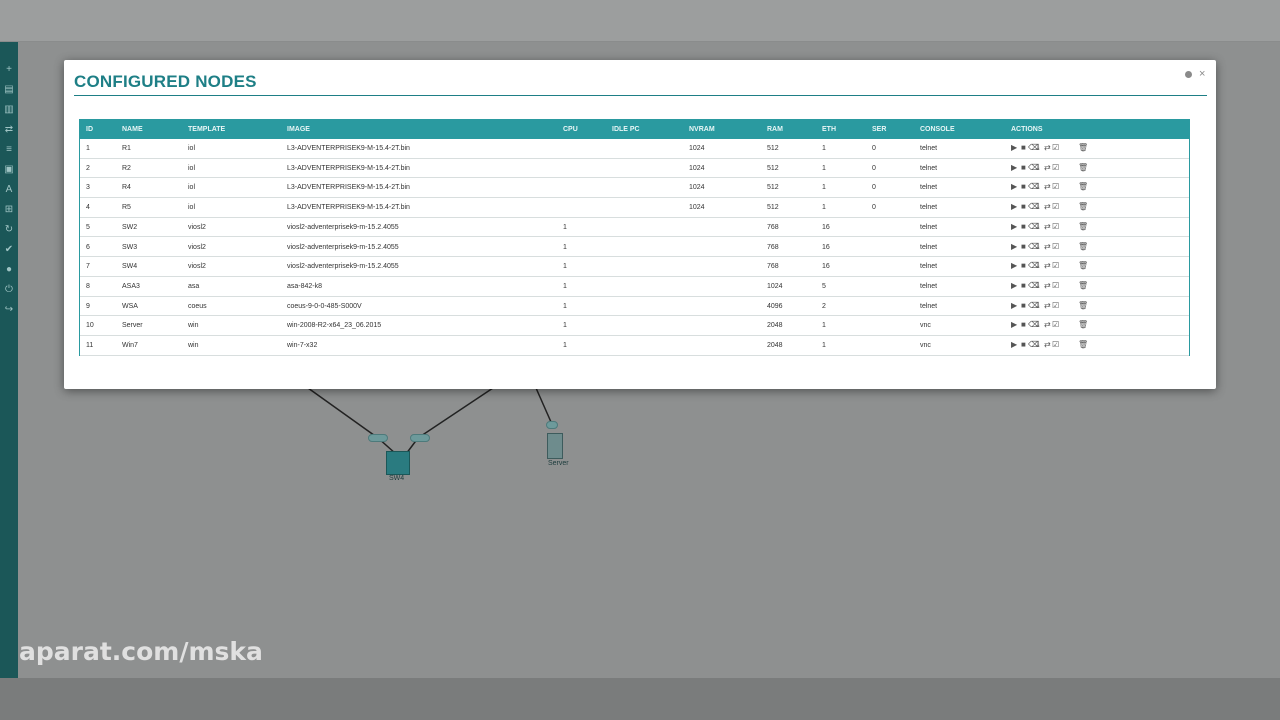 This screenshot has width=1280, height=720. What do you see at coordinates (555, 446) in the screenshot?
I see `server-node-icon` at bounding box center [555, 446].